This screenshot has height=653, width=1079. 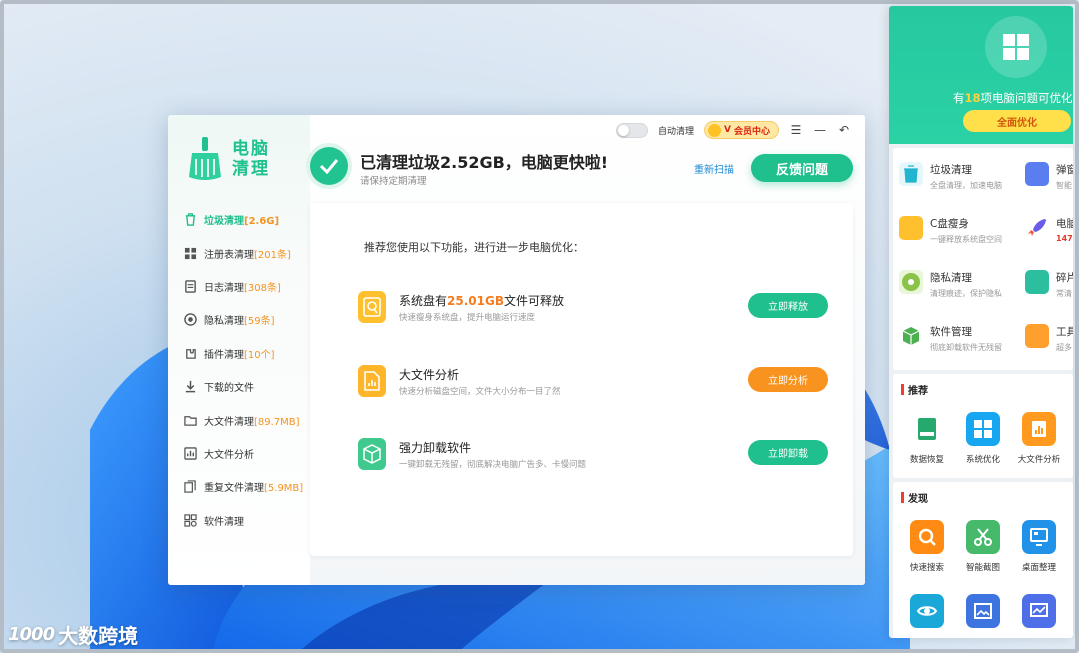 What do you see at coordinates (715, 130) in the screenshot?
I see `vip-face-icon` at bounding box center [715, 130].